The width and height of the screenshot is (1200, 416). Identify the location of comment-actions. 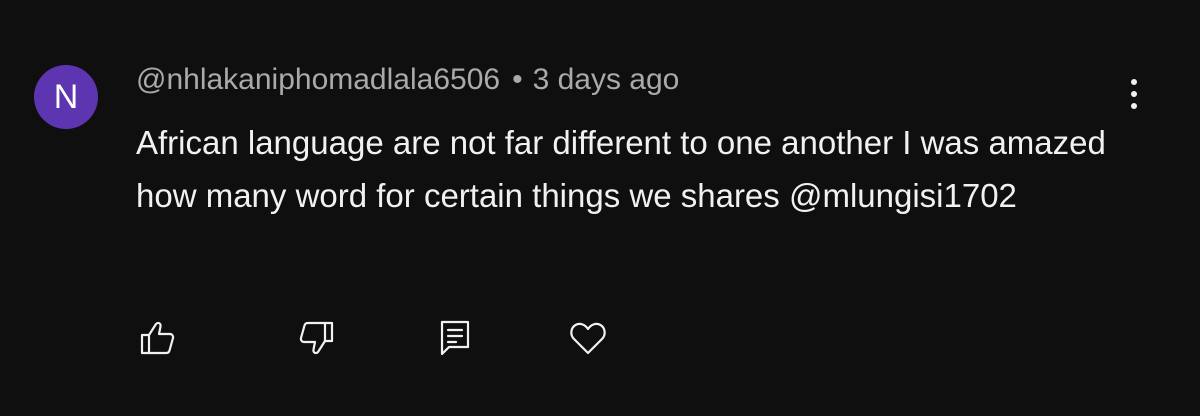
(600, 338).